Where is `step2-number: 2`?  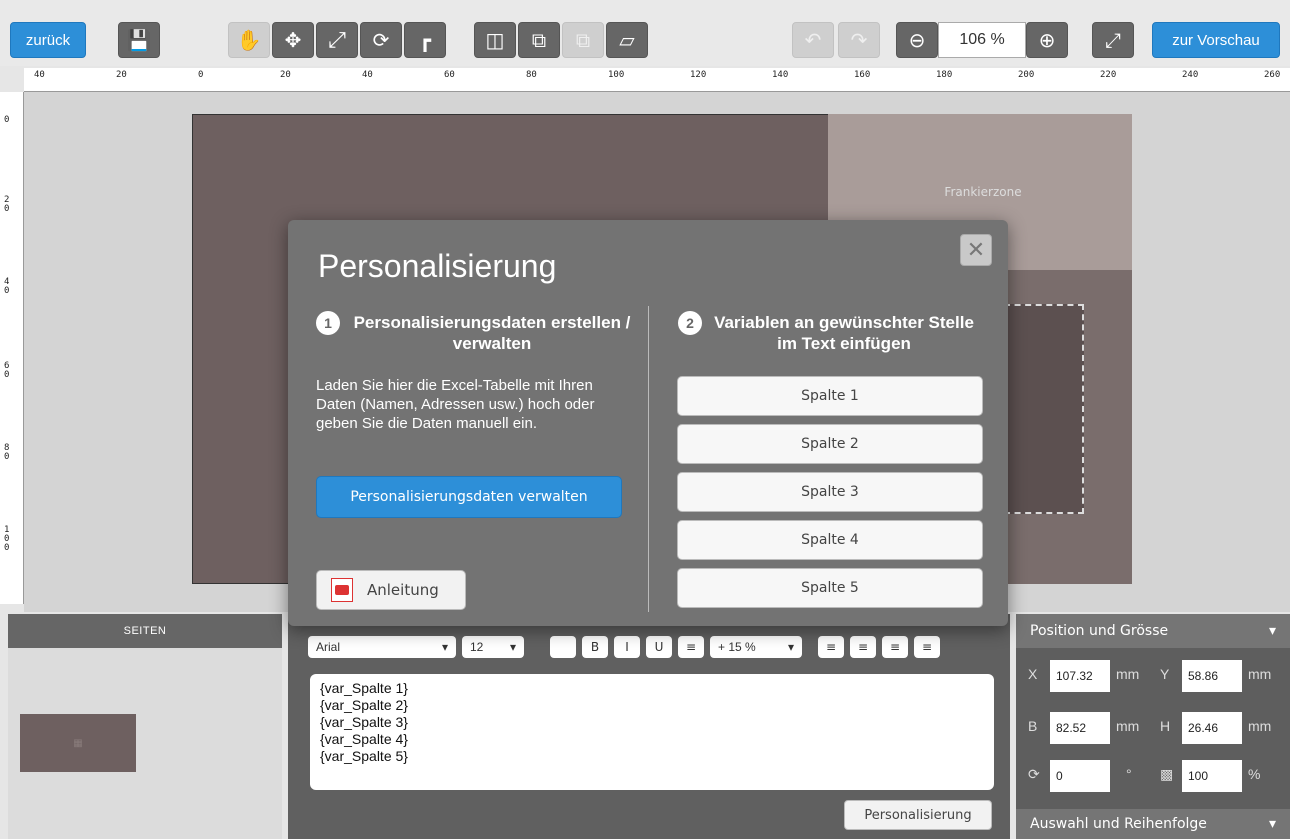
step2-number: 2 is located at coordinates (690, 323).